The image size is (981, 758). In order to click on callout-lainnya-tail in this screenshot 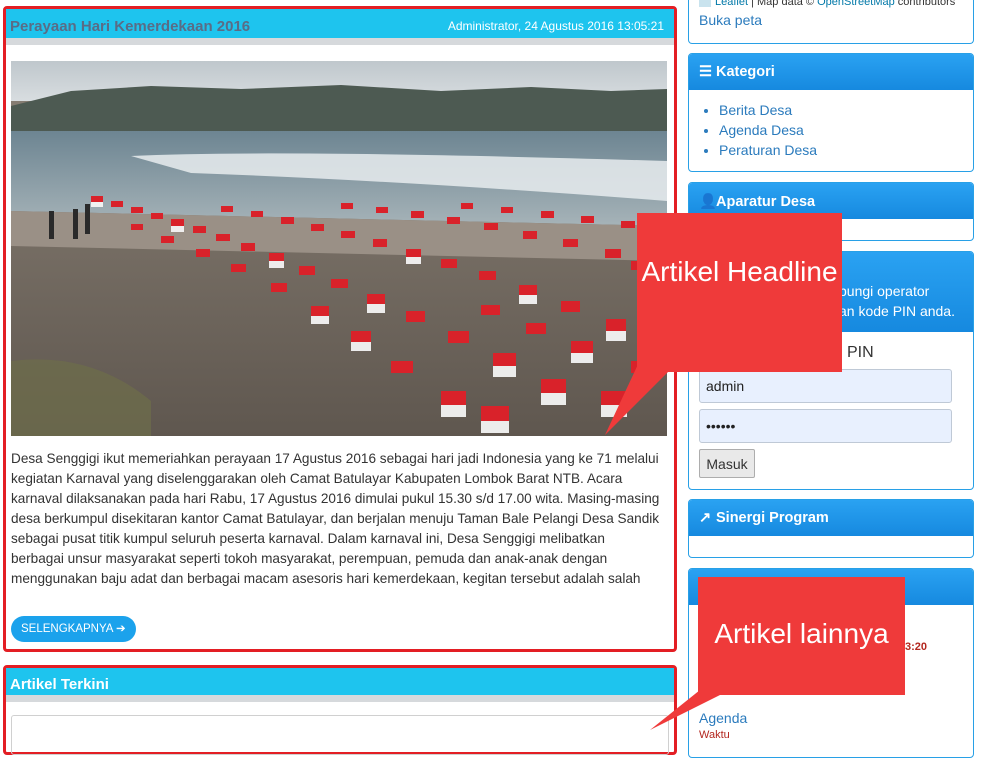, I will do `click(690, 710)`.